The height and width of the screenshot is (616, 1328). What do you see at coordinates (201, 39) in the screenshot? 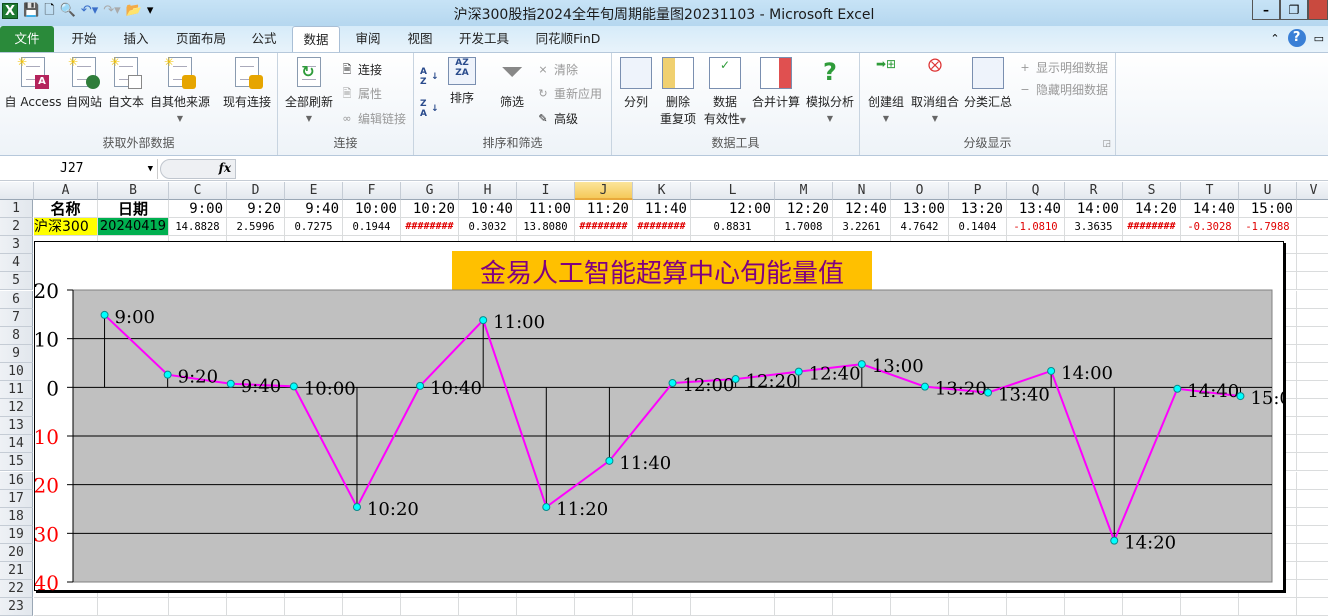
I see `tab-page-layout: 页面布局` at bounding box center [201, 39].